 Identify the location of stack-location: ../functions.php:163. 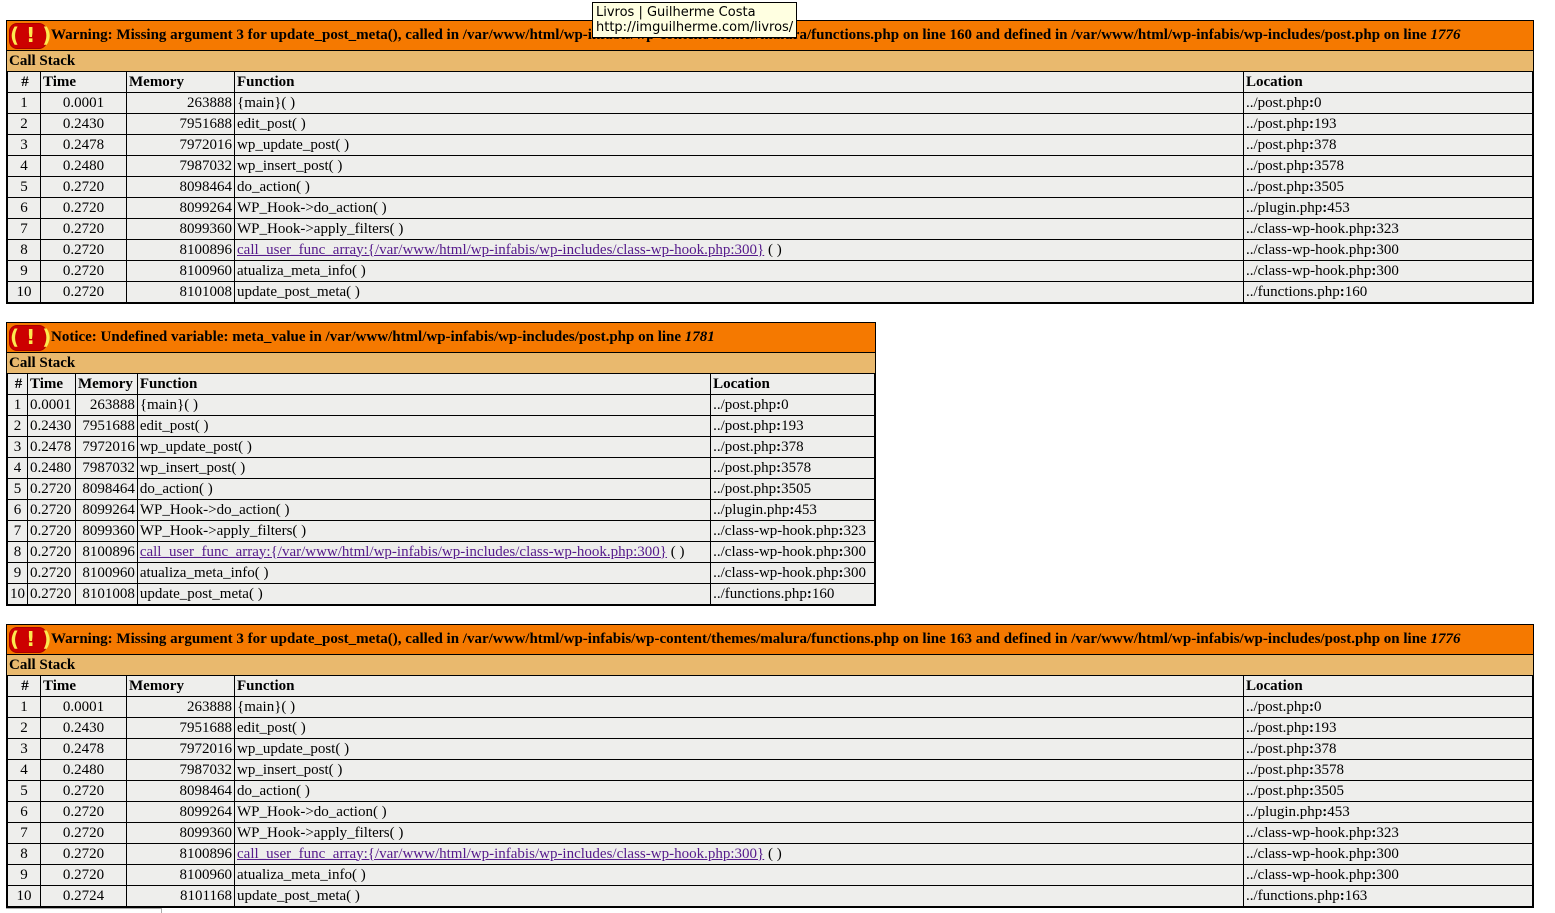
(1388, 896).